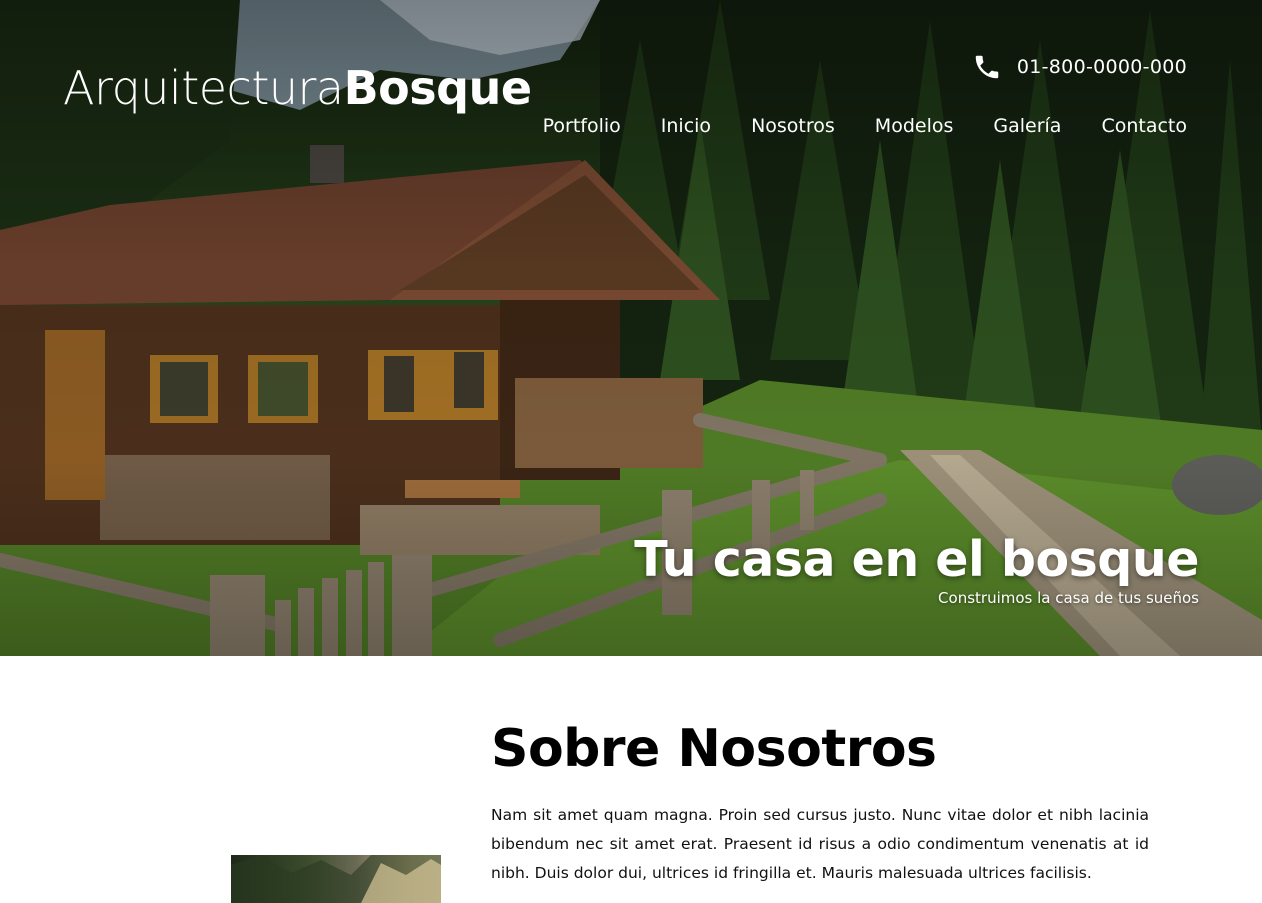 The height and width of the screenshot is (903, 1262). I want to click on nav-item-portfolio: Portfolio, so click(582, 126).